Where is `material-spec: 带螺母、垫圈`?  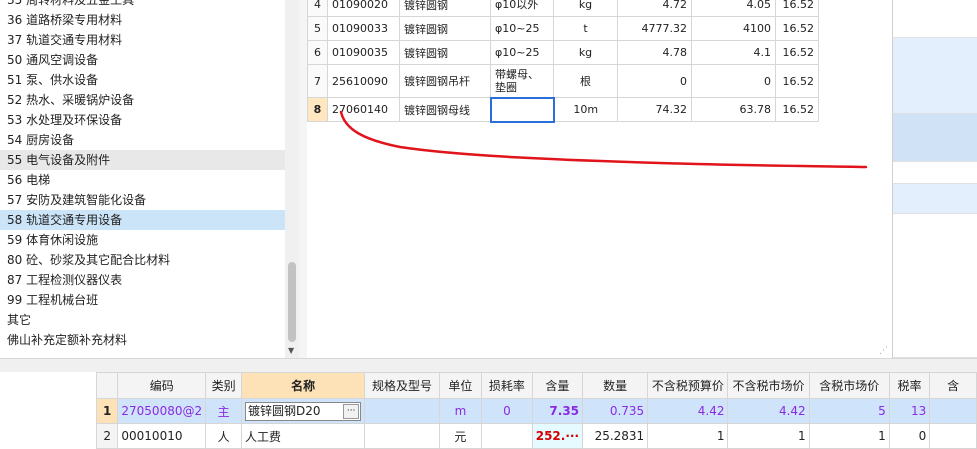
material-spec: 带螺母、垫圈 is located at coordinates (522, 81).